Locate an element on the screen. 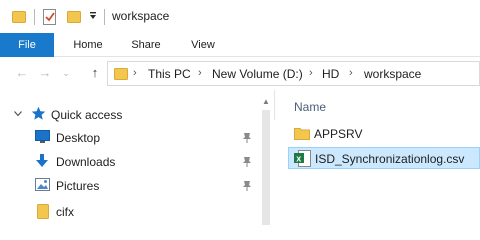 The height and width of the screenshot is (240, 480). pictures-icon is located at coordinates (42, 184).